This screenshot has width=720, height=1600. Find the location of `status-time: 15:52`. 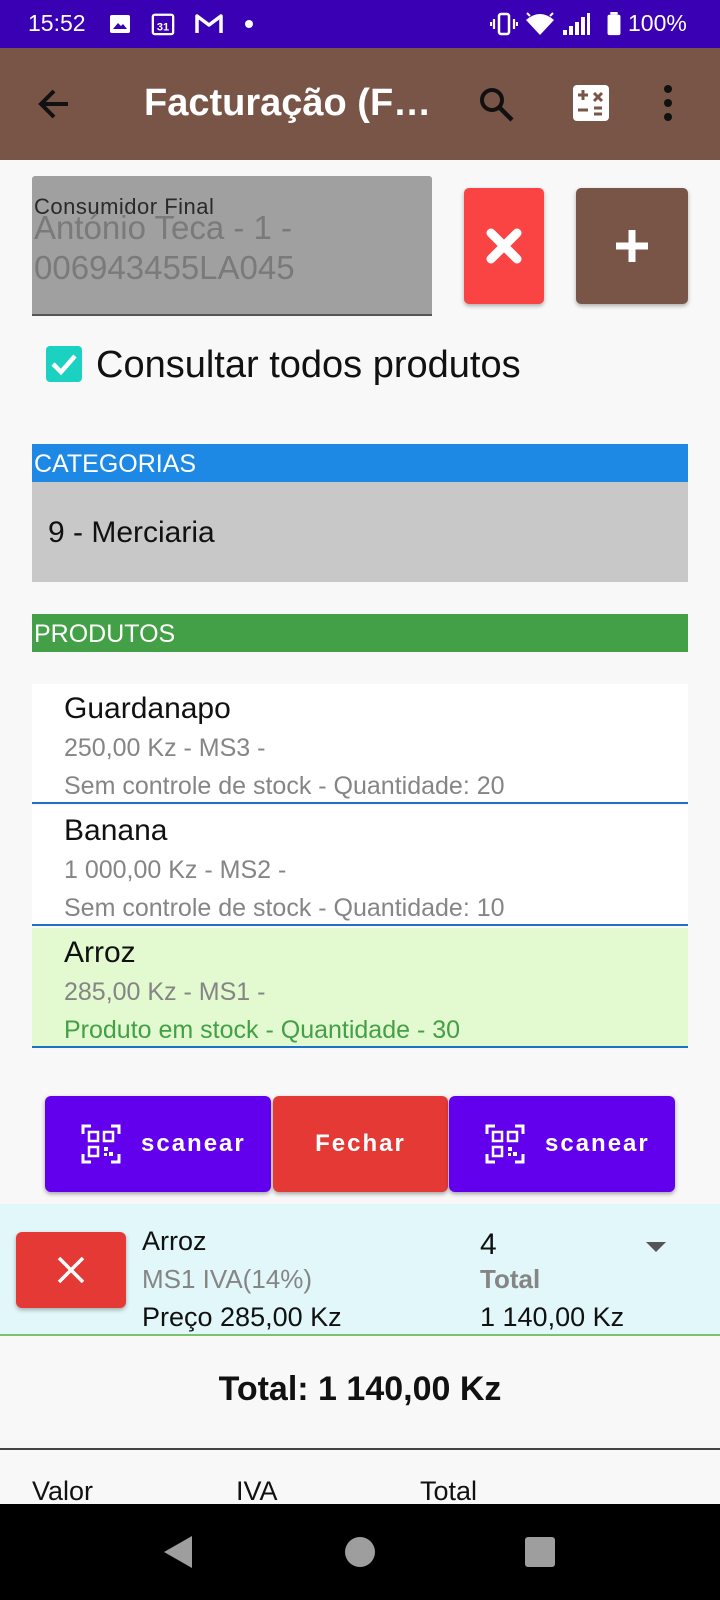

status-time: 15:52 is located at coordinates (57, 23).